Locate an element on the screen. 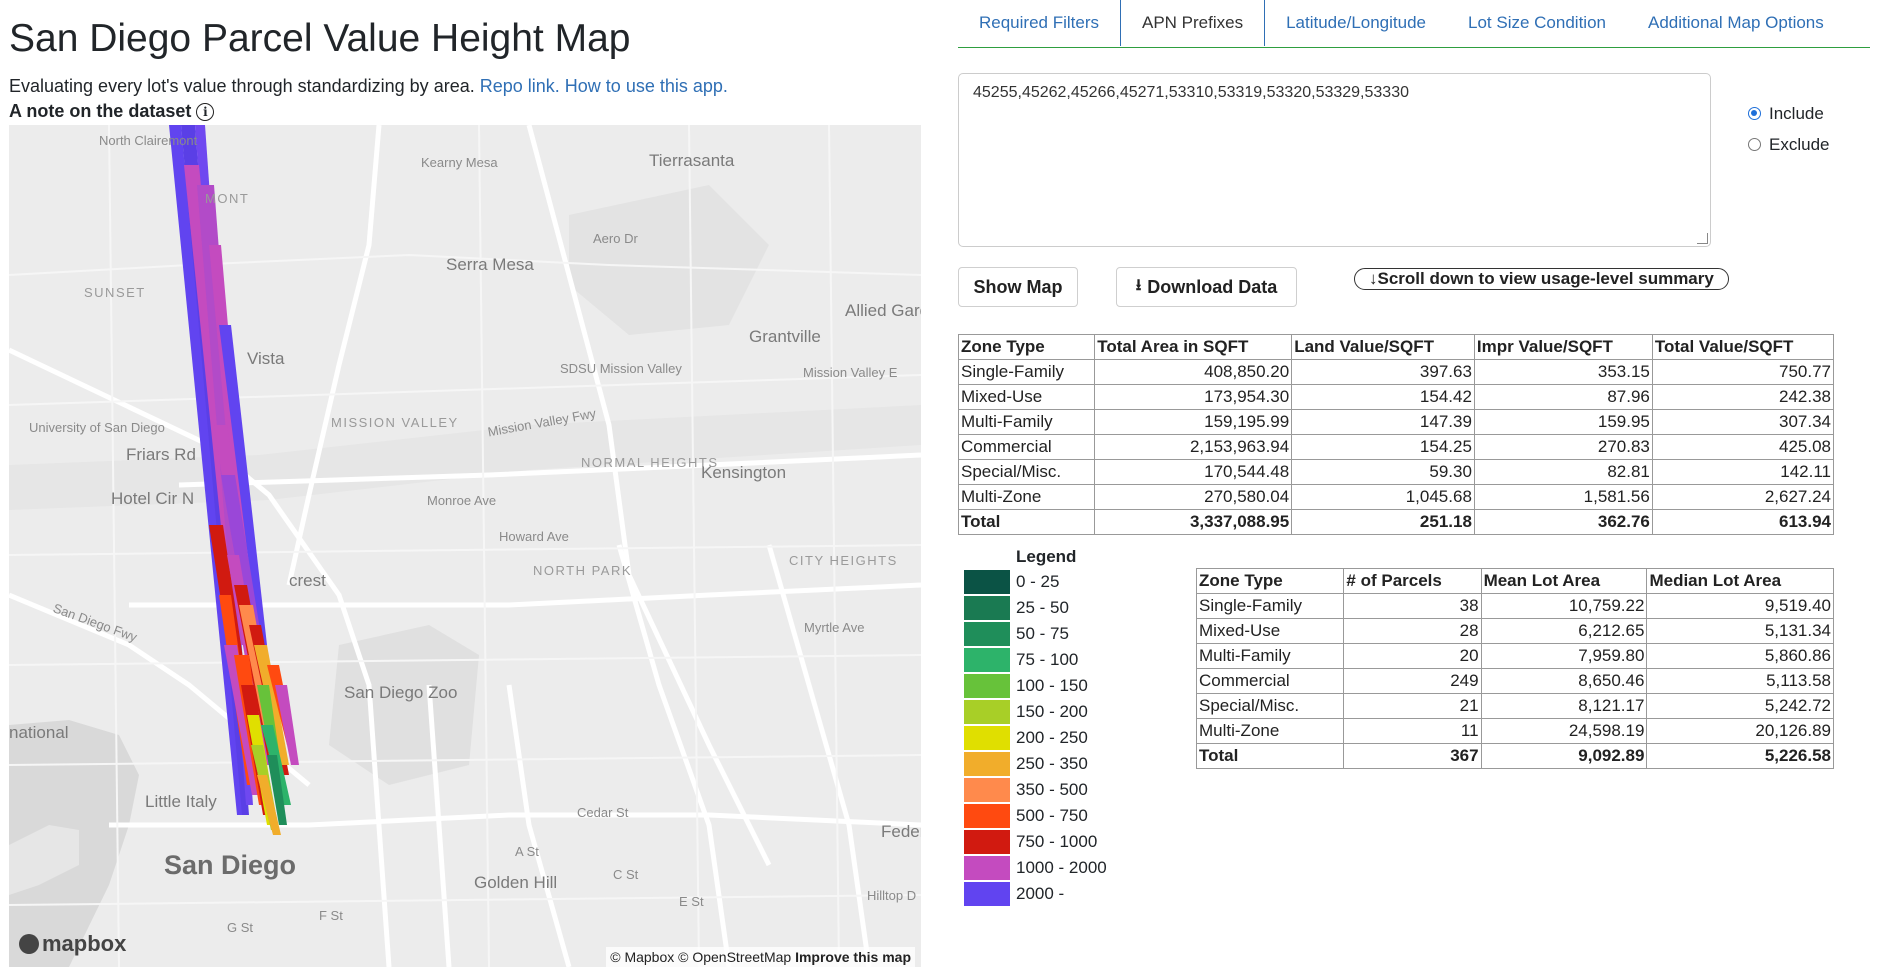 The height and width of the screenshot is (967, 1890). map-label-tierrasanta: Tierrasanta is located at coordinates (692, 160).